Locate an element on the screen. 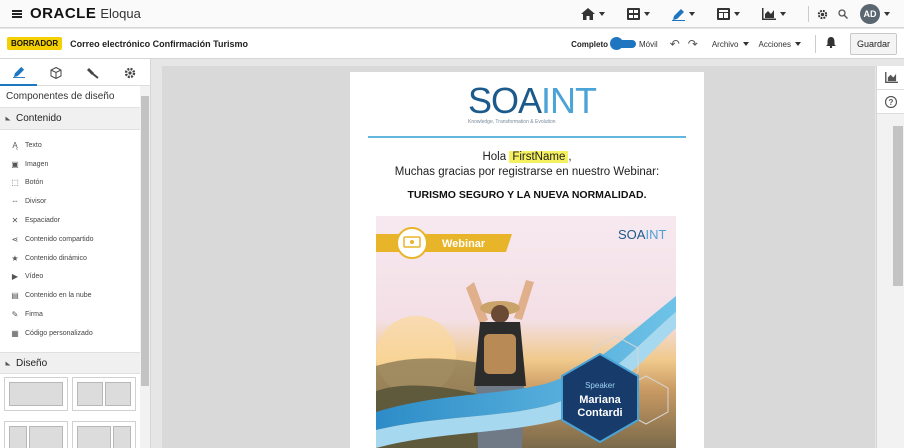  assets-menu is located at coordinates (683, 14).